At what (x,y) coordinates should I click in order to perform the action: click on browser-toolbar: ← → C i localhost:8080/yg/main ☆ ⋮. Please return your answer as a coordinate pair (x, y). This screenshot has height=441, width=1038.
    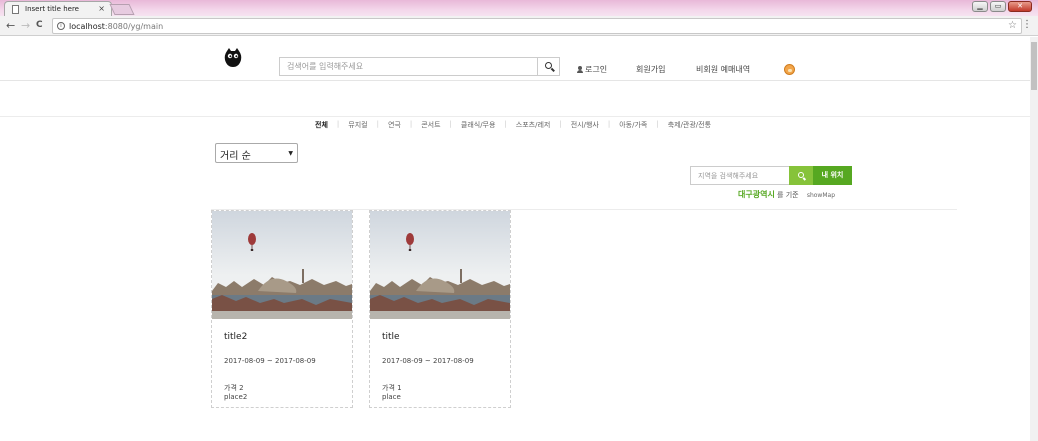
    Looking at the image, I should click on (519, 26).